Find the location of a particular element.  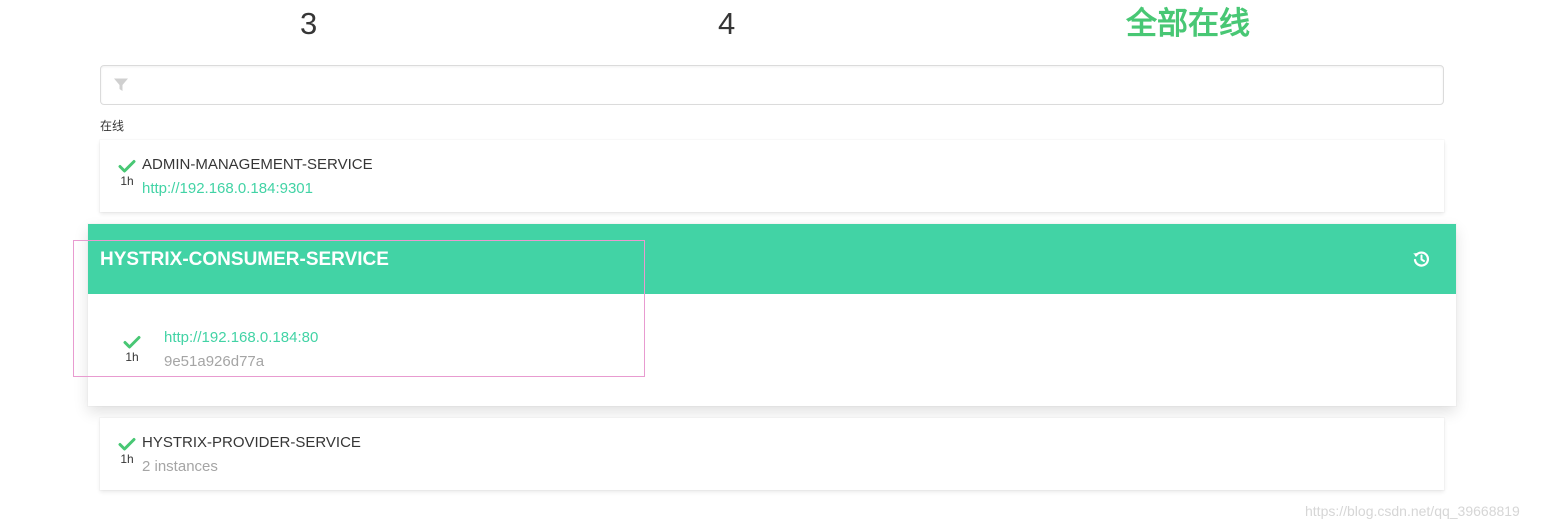

status-group-heading: 在线 is located at coordinates (112, 126).